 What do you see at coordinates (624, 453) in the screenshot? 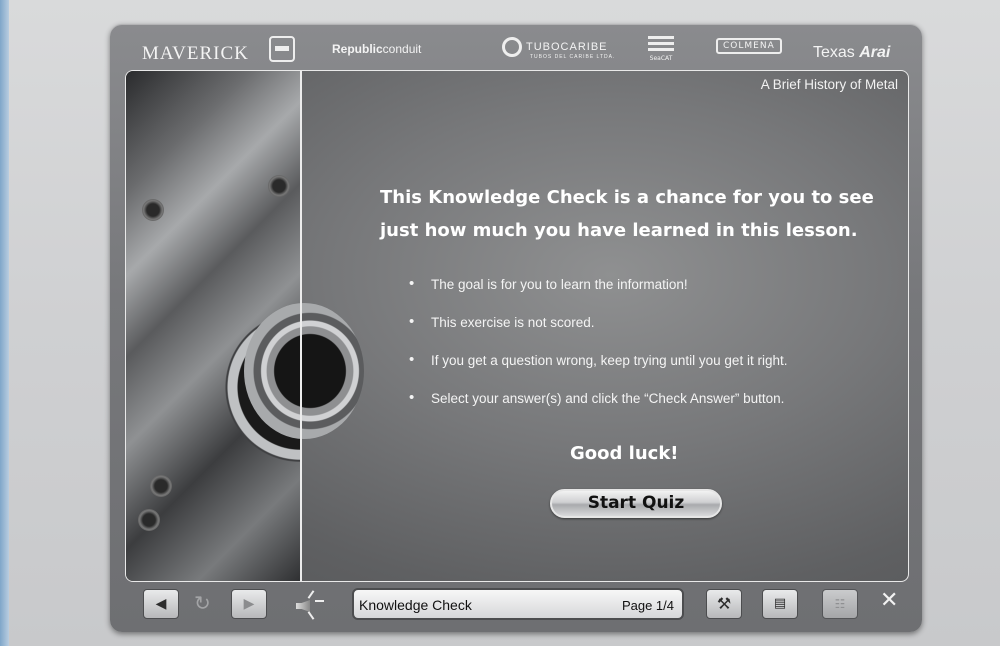
I see `good-luck-text: Good luck!` at bounding box center [624, 453].